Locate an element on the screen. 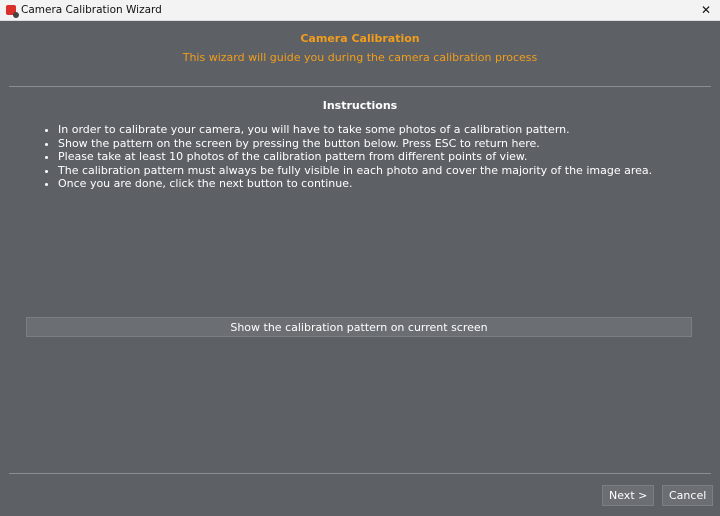  instructions-heading: Instructions is located at coordinates (360, 105).